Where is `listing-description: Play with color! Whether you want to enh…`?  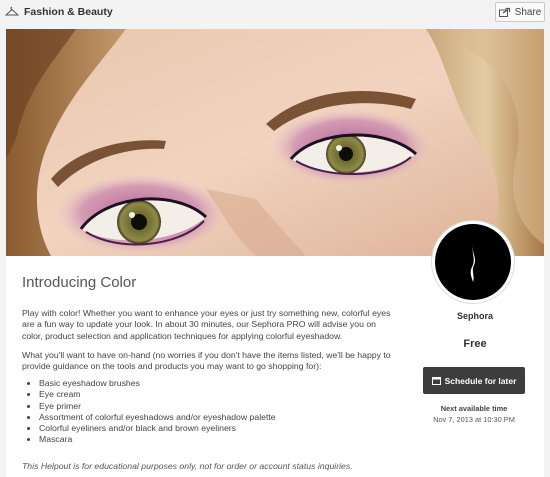 listing-description: Play with color! Whether you want to enh… is located at coordinates (206, 324).